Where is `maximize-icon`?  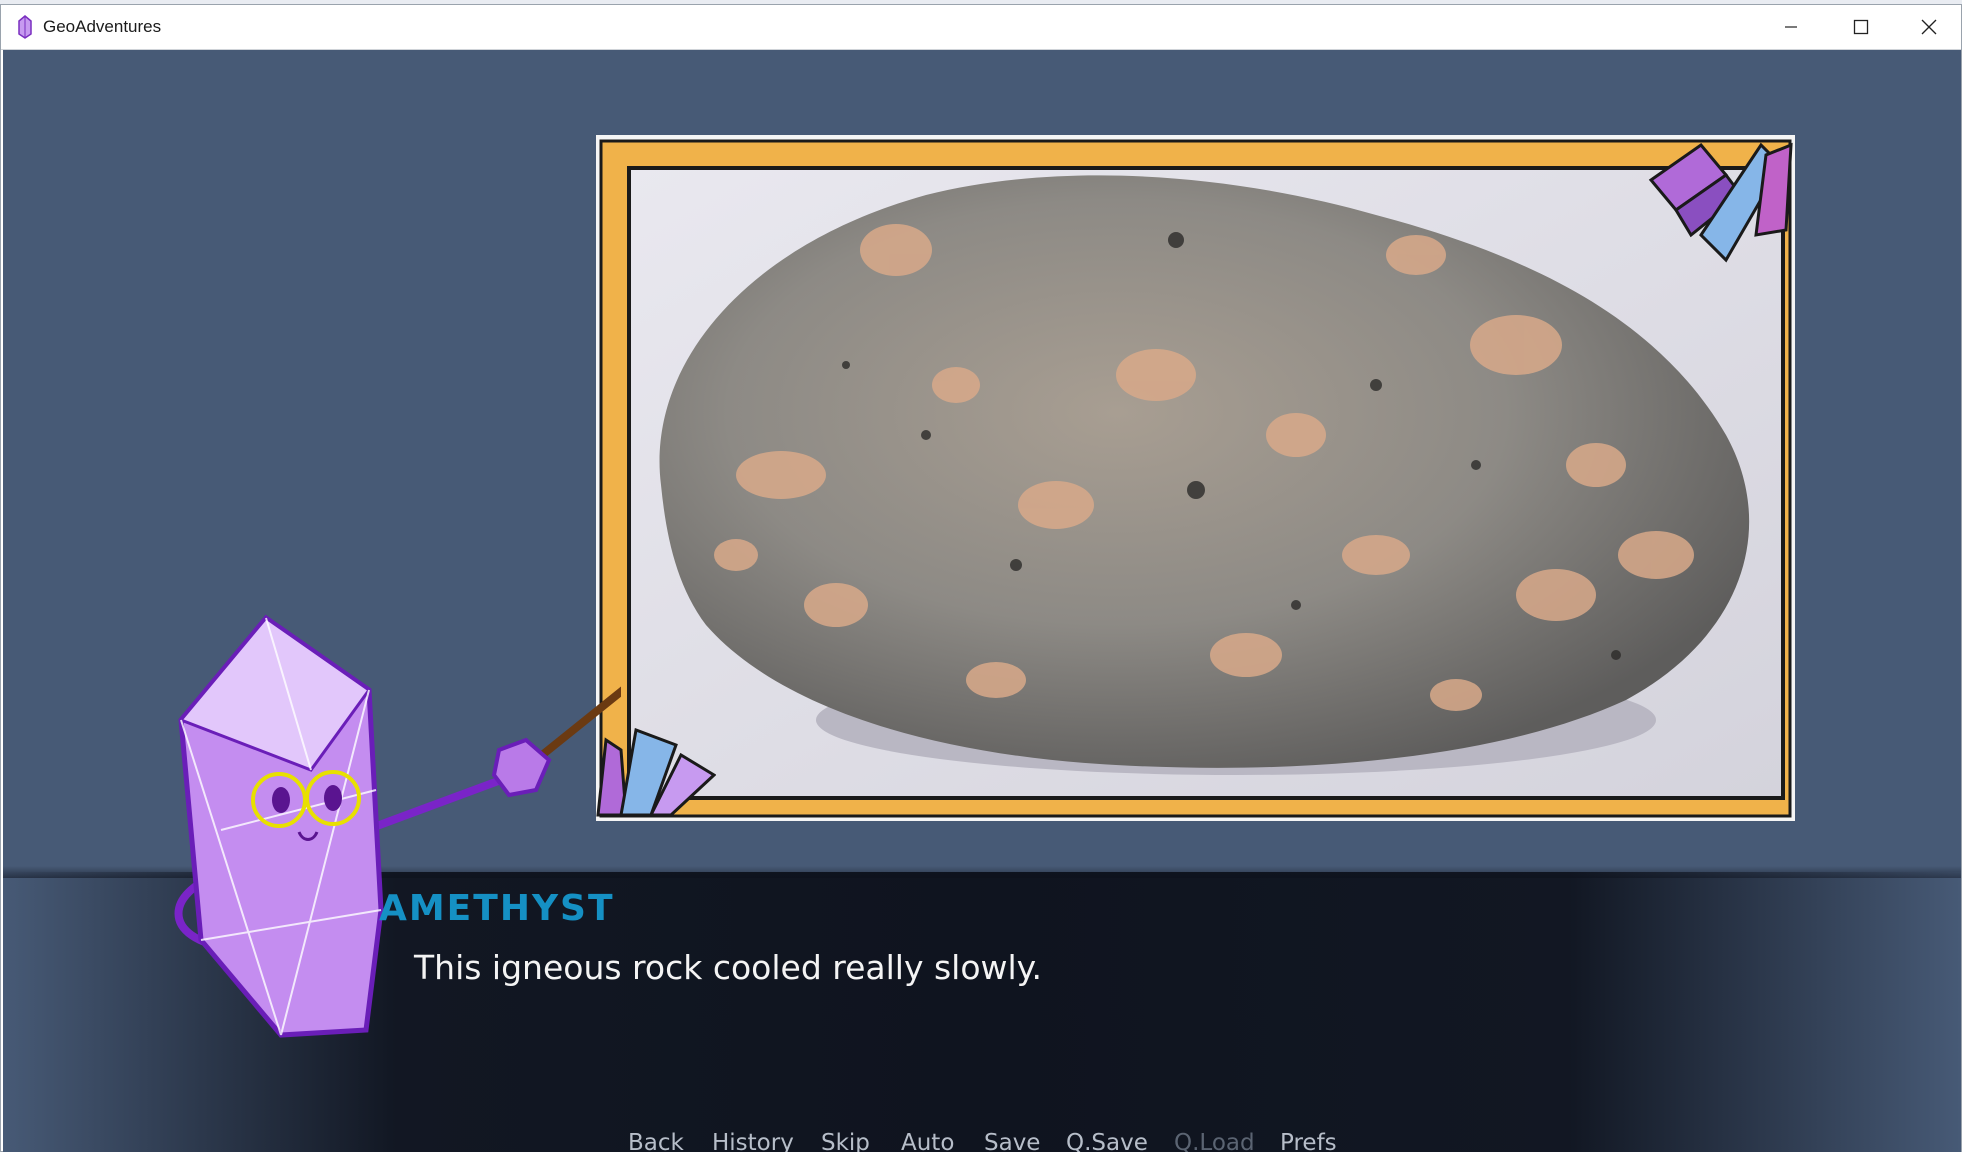
maximize-icon is located at coordinates (1861, 27).